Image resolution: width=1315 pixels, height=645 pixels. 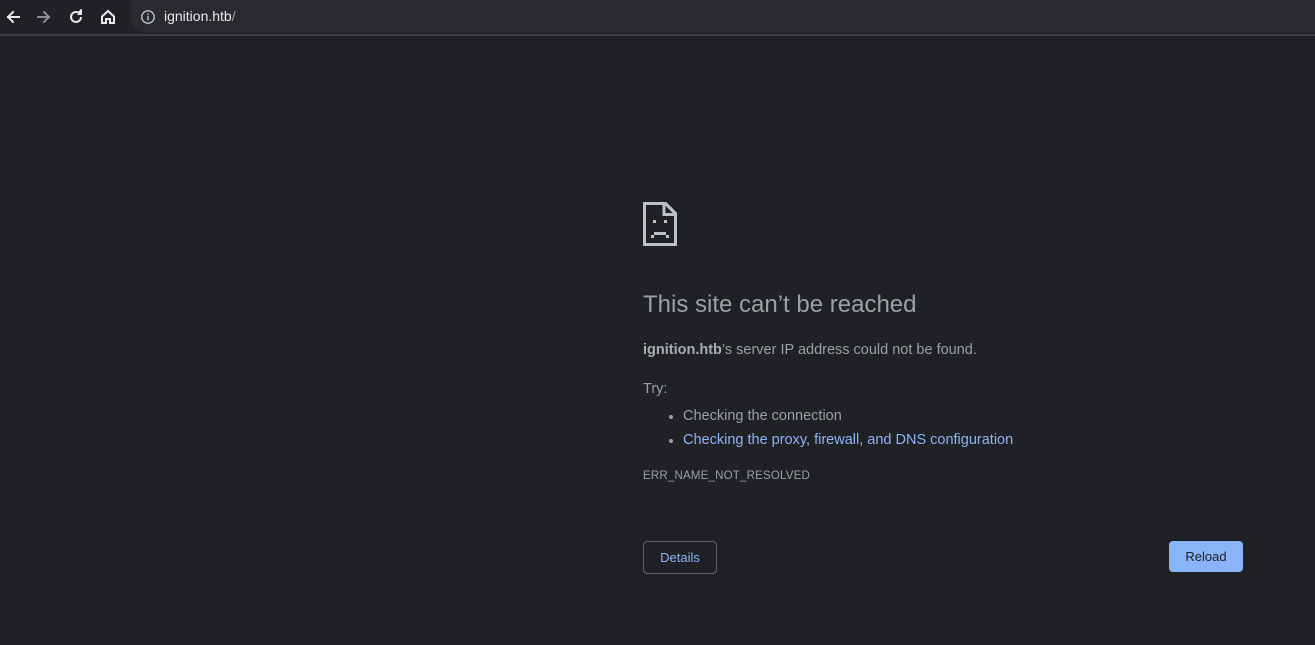 What do you see at coordinates (726, 476) in the screenshot?
I see `error-code: ERR_NAME_NOT_RESOLVED` at bounding box center [726, 476].